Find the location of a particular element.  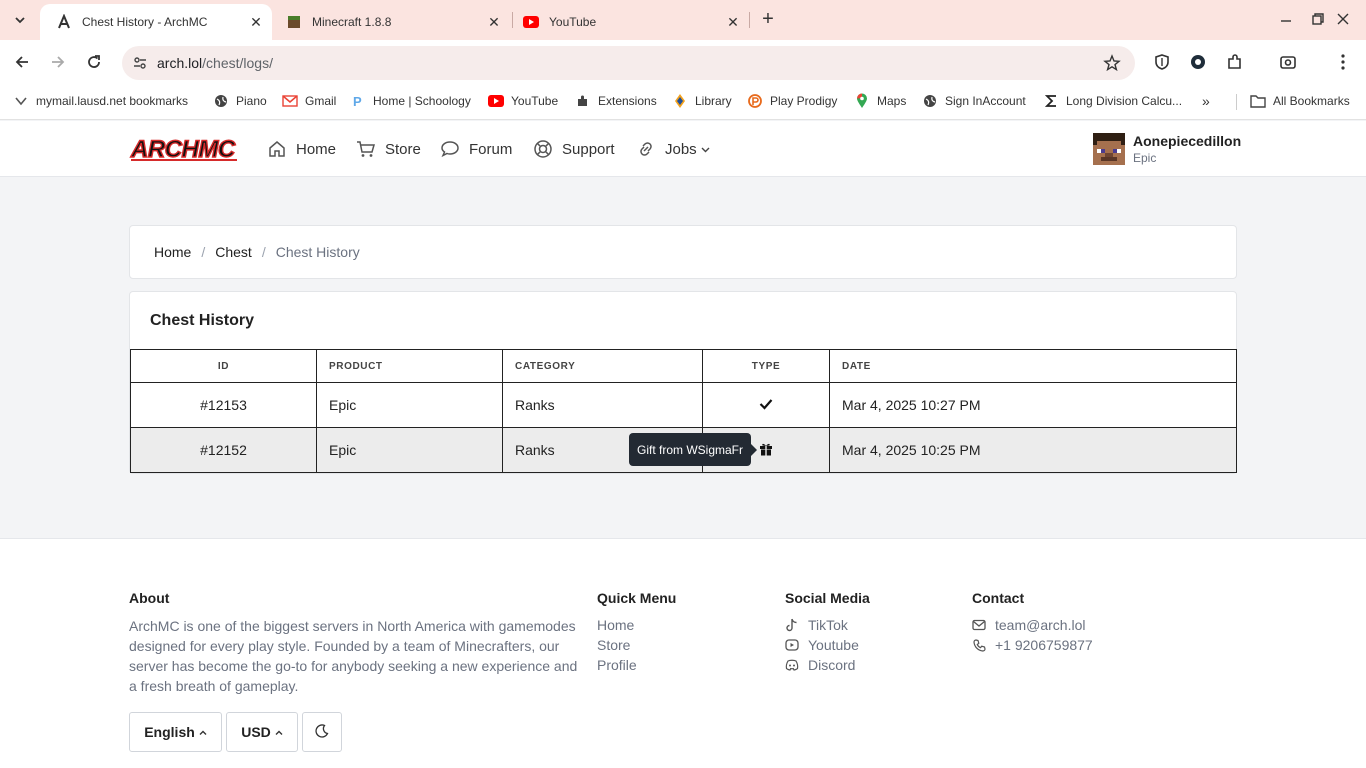

breadcrumb-chest: Chest is located at coordinates (233, 252).